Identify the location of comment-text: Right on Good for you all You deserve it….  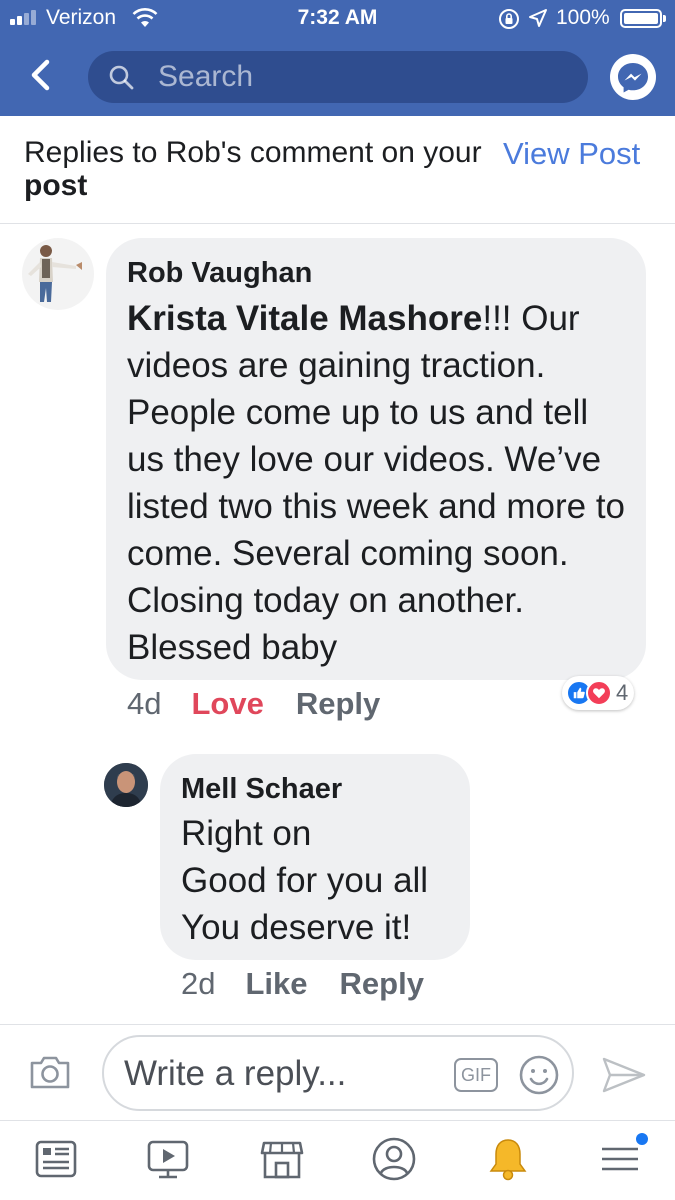
(321, 880).